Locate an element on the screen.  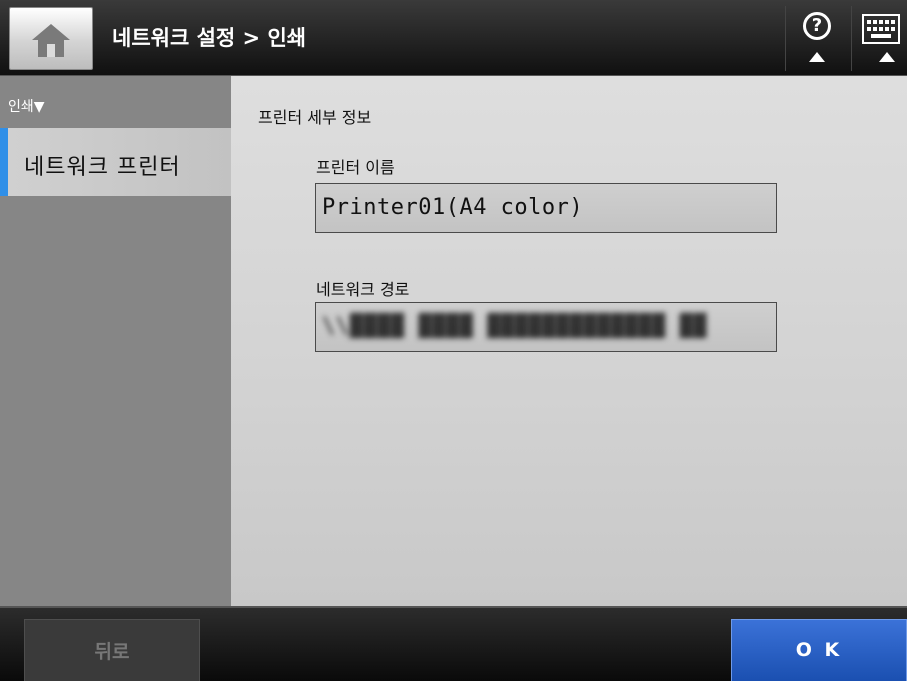
network-path-label: 네트워크 경로 is located at coordinates (363, 289).